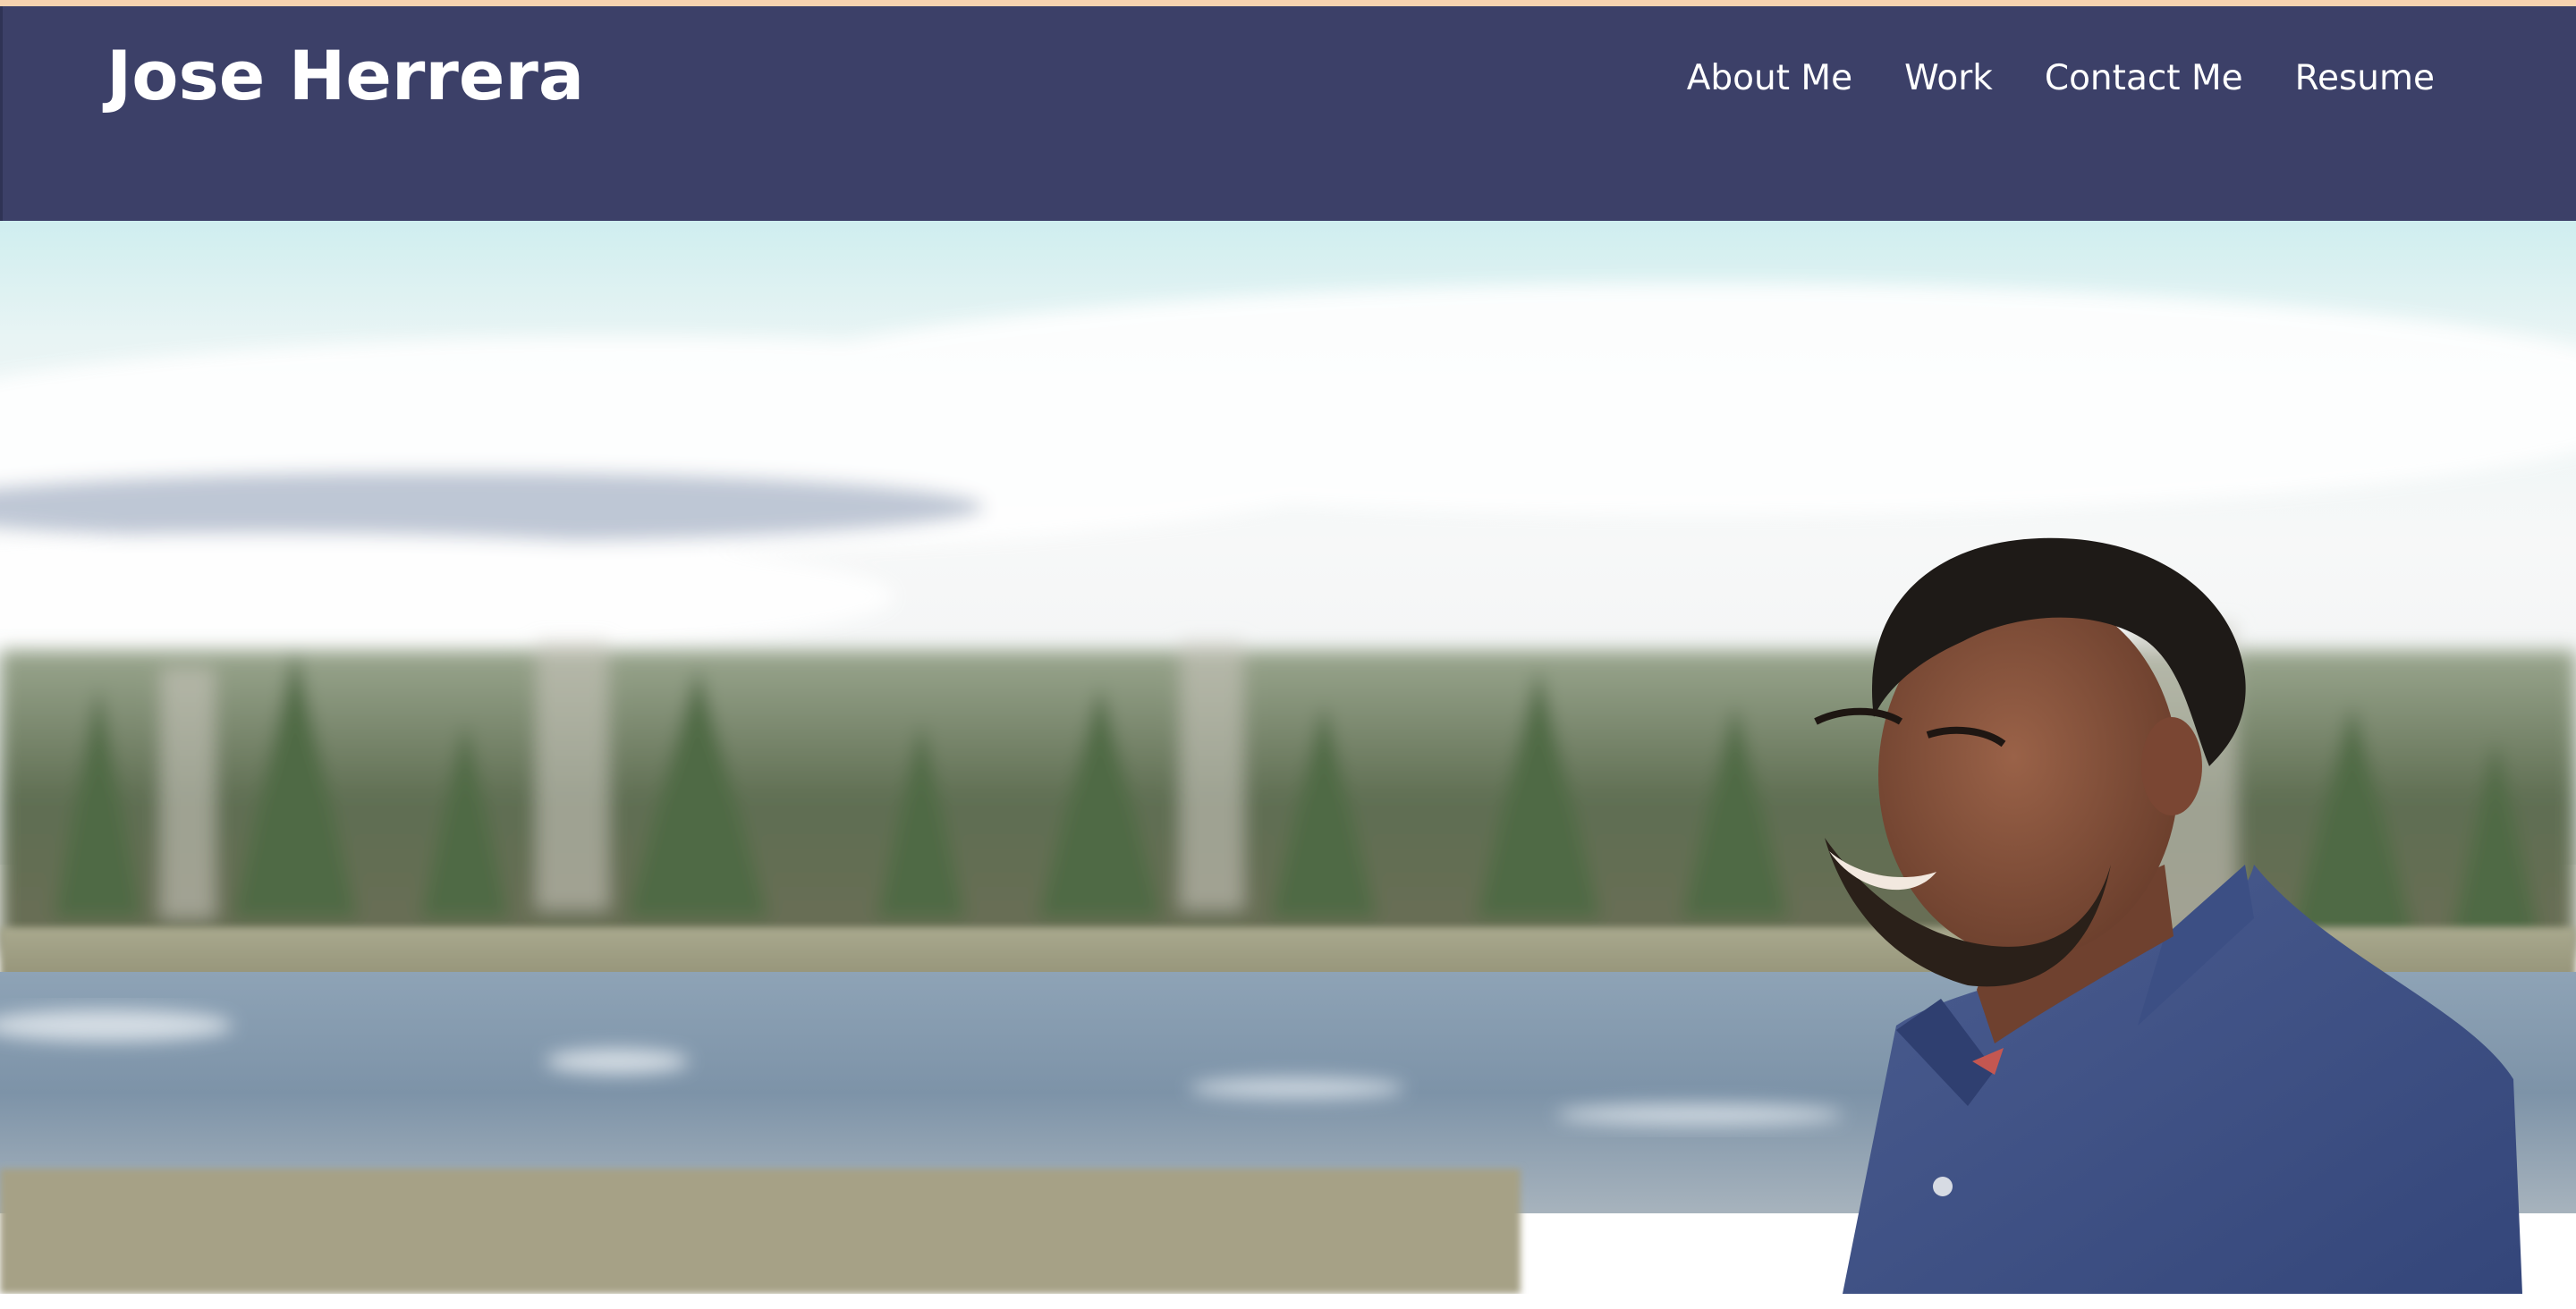  I want to click on nav-item: Contact Me, so click(2144, 79).